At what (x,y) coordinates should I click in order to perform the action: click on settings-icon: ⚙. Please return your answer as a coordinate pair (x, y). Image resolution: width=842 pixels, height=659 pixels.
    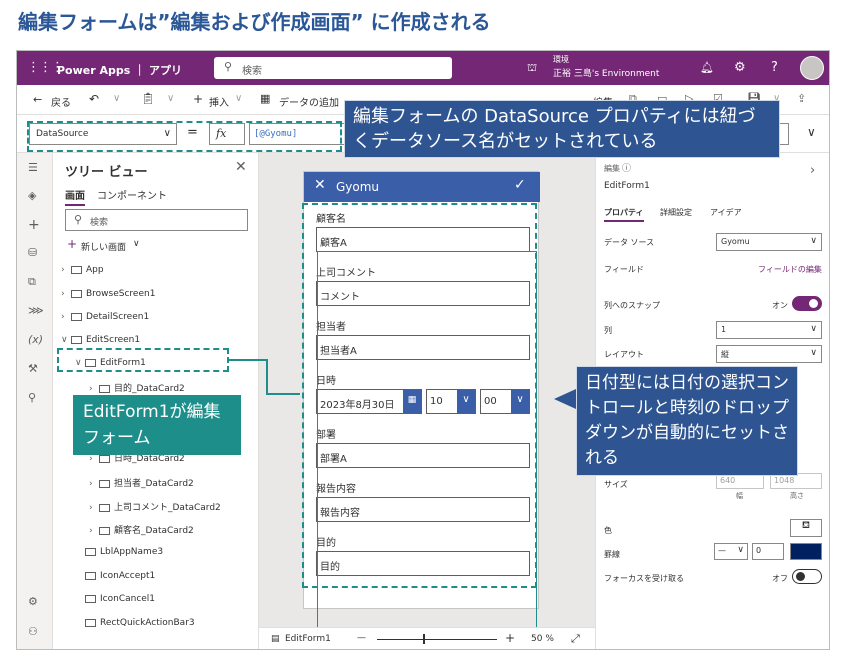
    Looking at the image, I should click on (33, 601).